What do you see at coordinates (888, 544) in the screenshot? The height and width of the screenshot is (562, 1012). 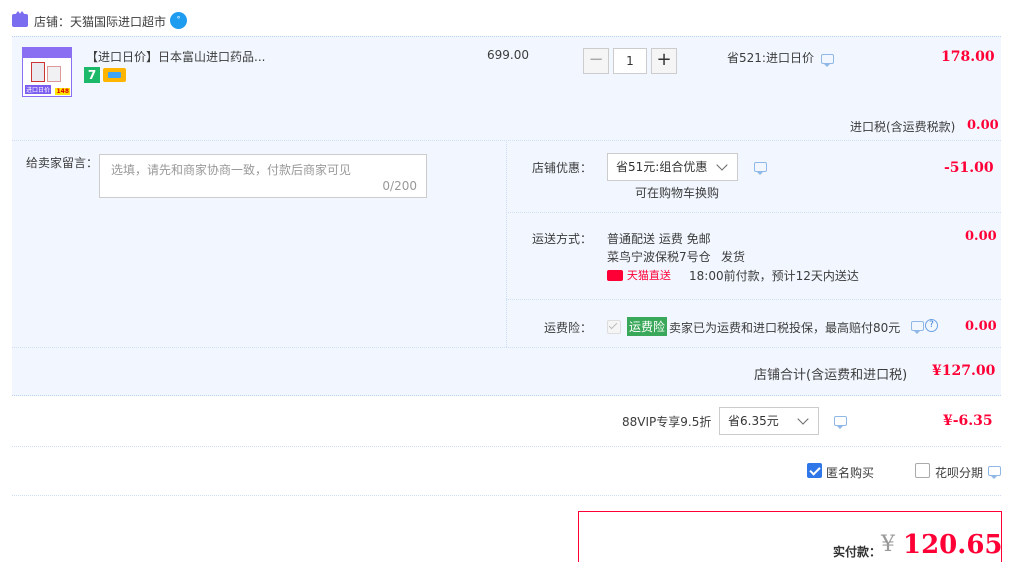 I see `payment-currency: ¥` at bounding box center [888, 544].